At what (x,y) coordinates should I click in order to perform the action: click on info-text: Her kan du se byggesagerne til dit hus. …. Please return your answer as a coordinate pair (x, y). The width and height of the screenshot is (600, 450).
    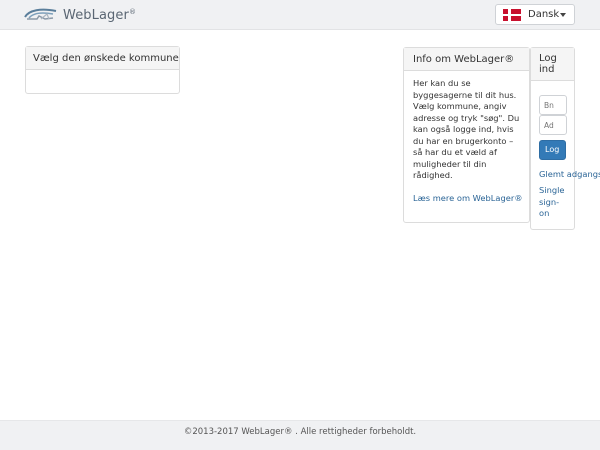
    Looking at the image, I should click on (466, 129).